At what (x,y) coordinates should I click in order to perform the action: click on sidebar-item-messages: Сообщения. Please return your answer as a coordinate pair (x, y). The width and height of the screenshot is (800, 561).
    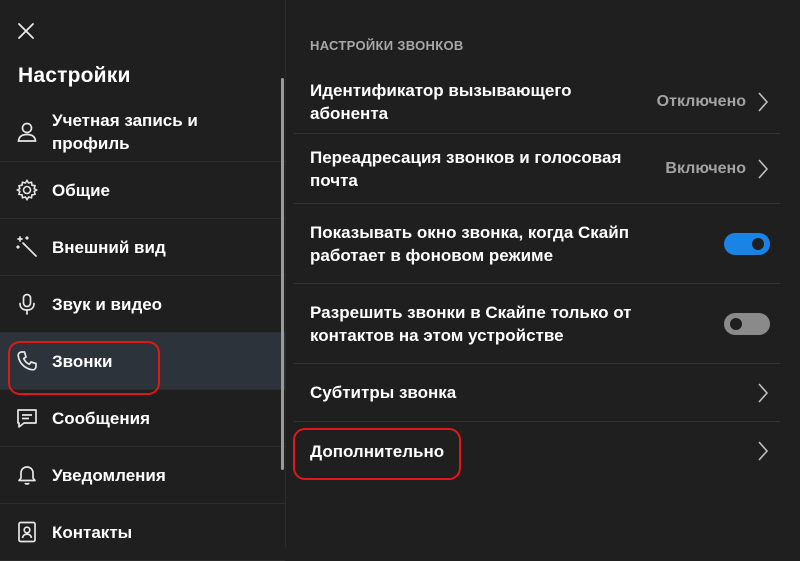
    Looking at the image, I should click on (142, 418).